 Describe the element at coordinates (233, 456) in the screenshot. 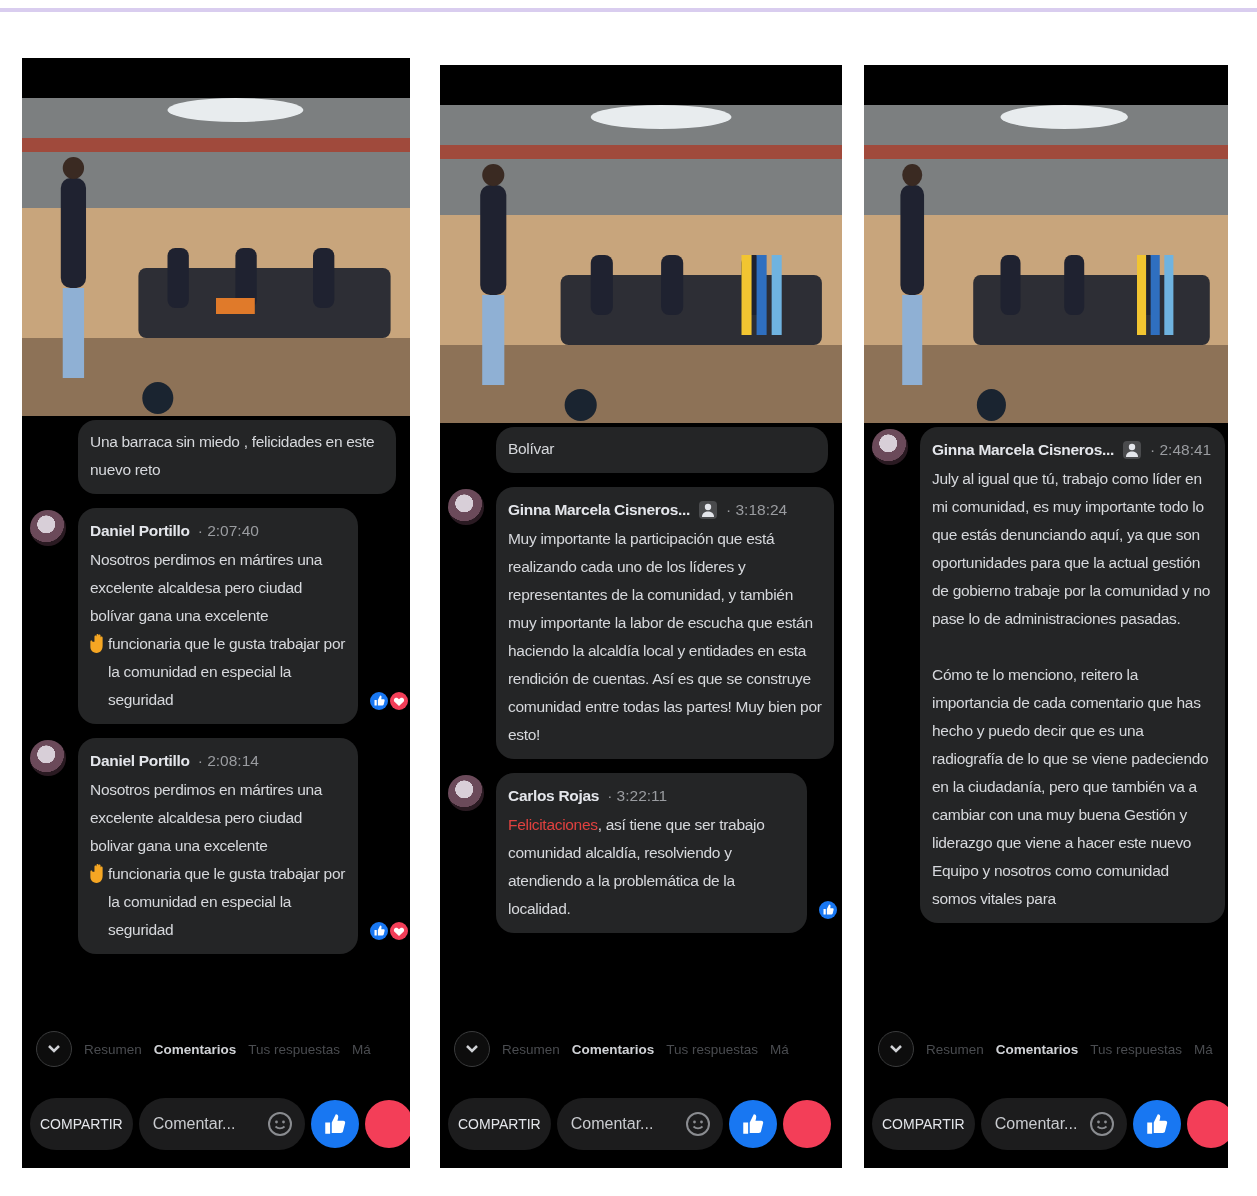

I see `comment-text: Una barraca sin miedo , felicidades en este nuevo reto` at that location.